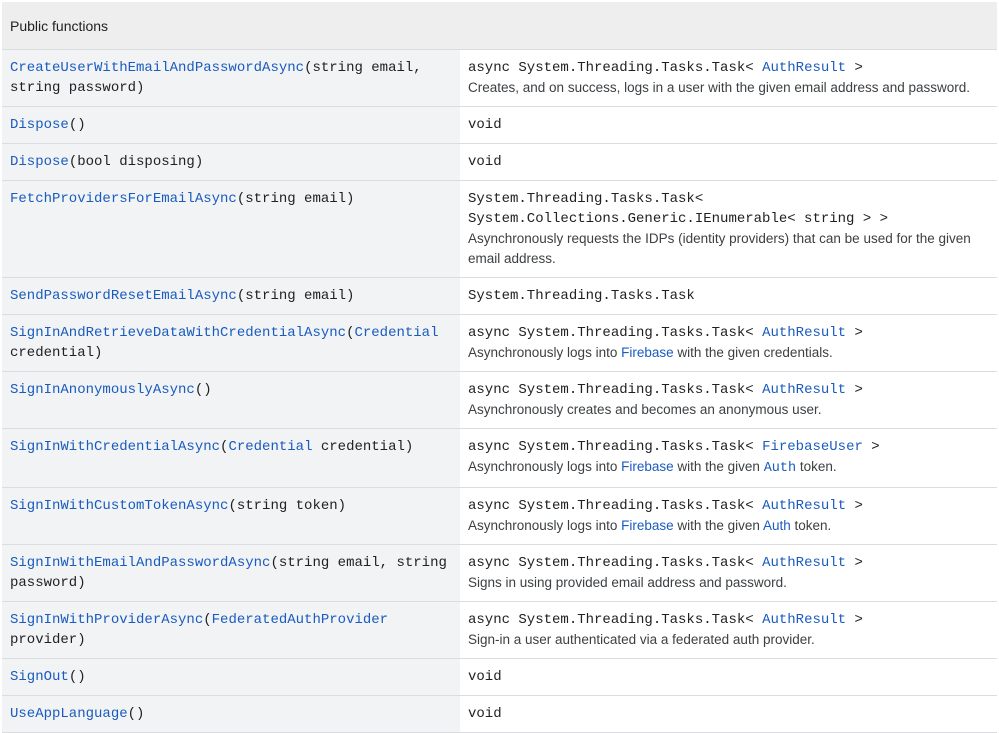 This screenshot has width=999, height=733. I want to click on return-type: System.Threading.Tasks.Task, so click(581, 296).